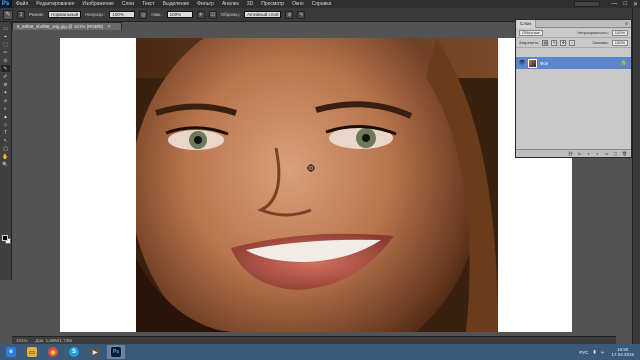 This screenshot has width=640, height=360. I want to click on healing-brush-tool-icon: ✎, so click(5, 68).